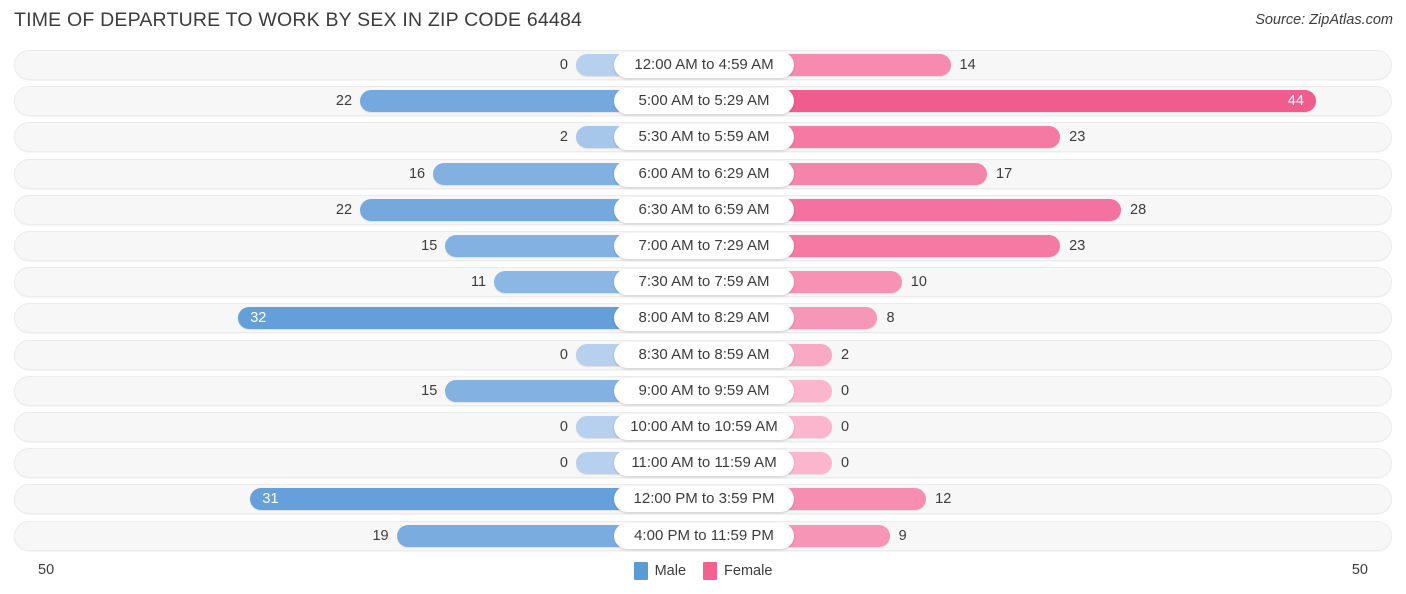 The width and height of the screenshot is (1406, 594). I want to click on bar-value-female: 8, so click(890, 318).